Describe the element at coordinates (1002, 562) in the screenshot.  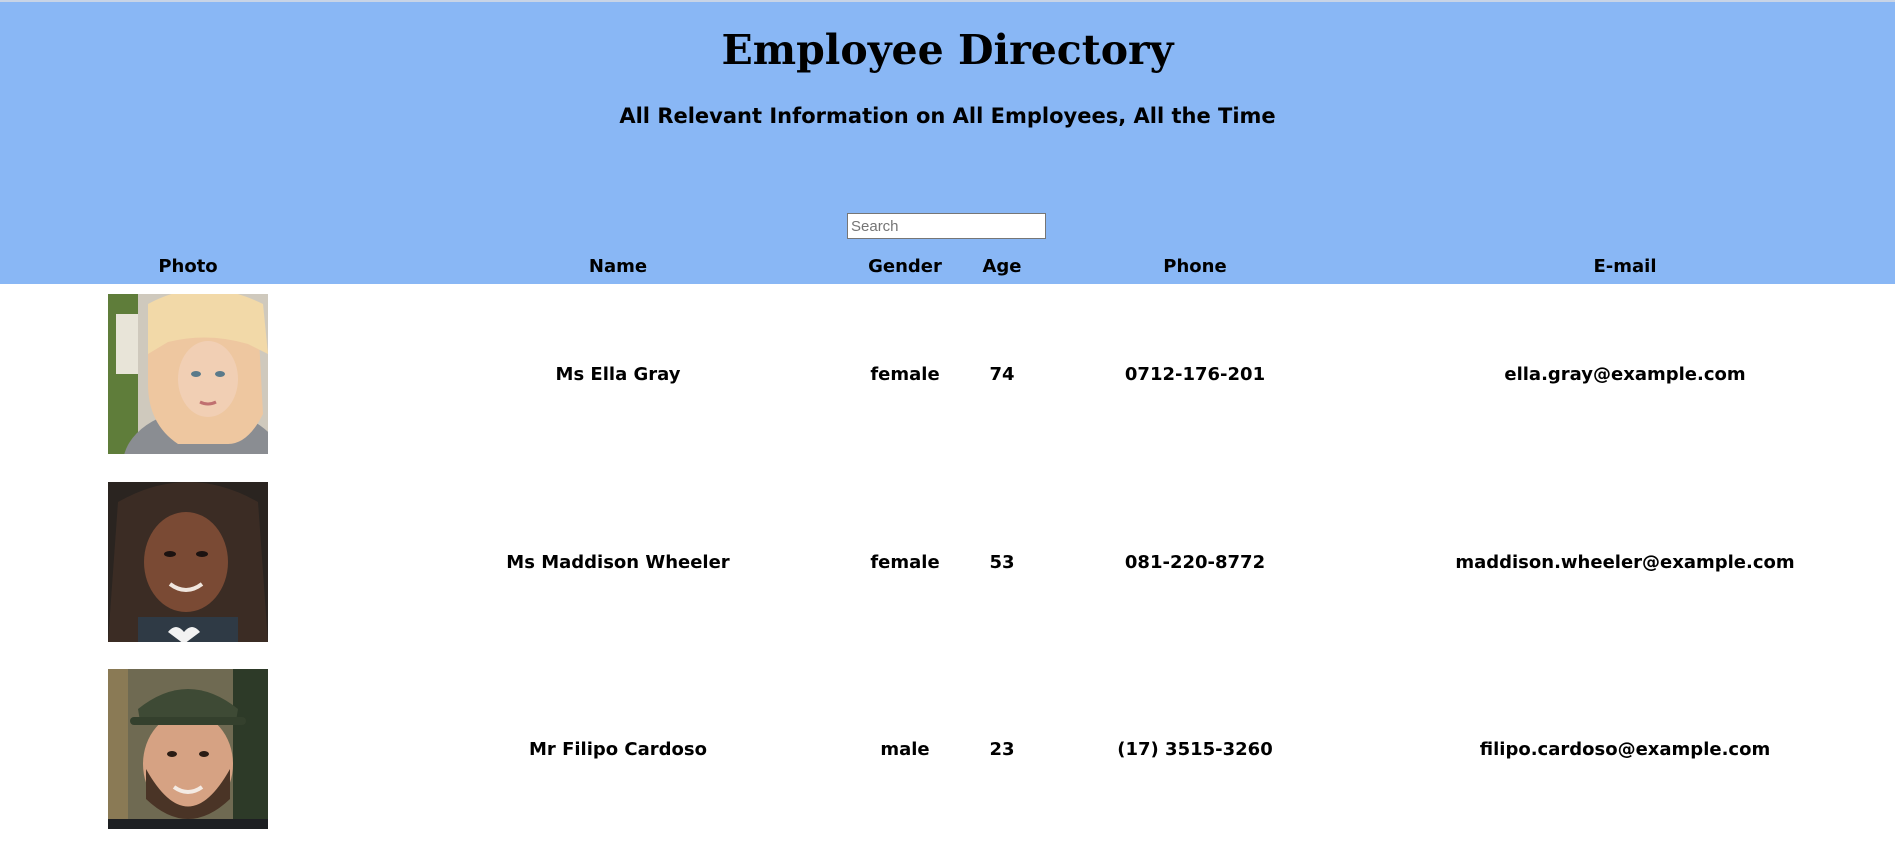
I see `employee-age: 53` at that location.